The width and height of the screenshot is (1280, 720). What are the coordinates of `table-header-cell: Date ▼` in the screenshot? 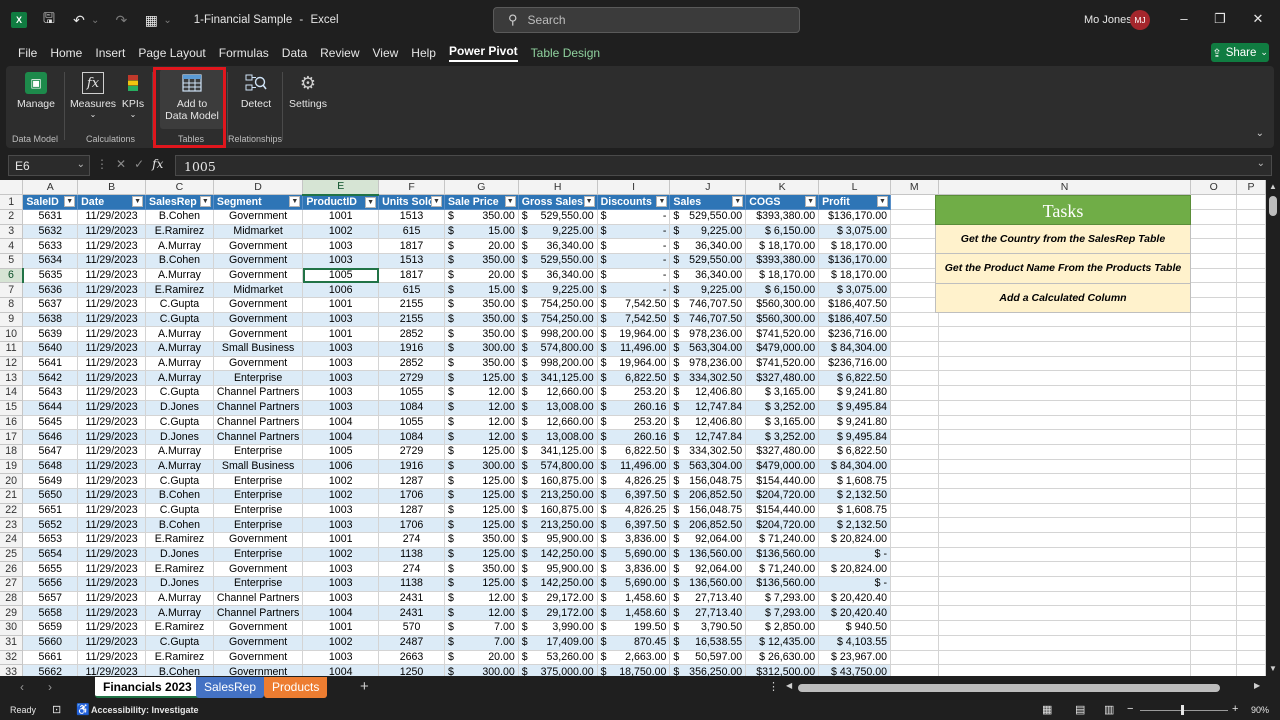 It's located at (112, 202).